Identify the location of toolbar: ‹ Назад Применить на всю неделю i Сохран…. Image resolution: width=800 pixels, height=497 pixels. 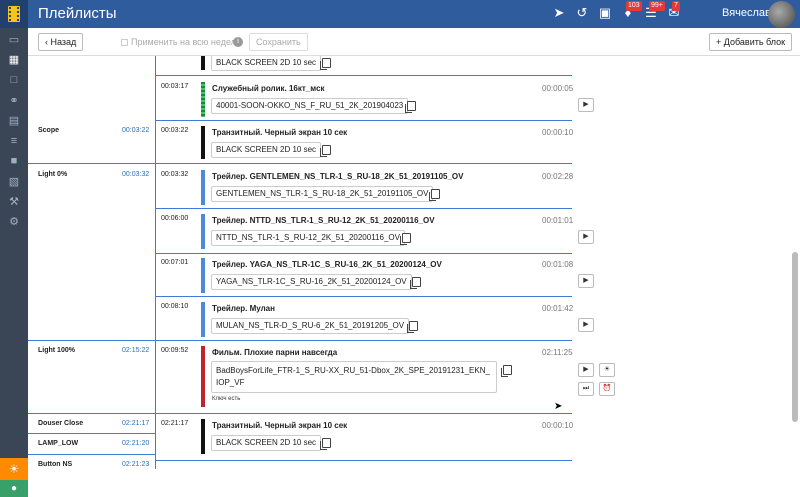
(414, 42).